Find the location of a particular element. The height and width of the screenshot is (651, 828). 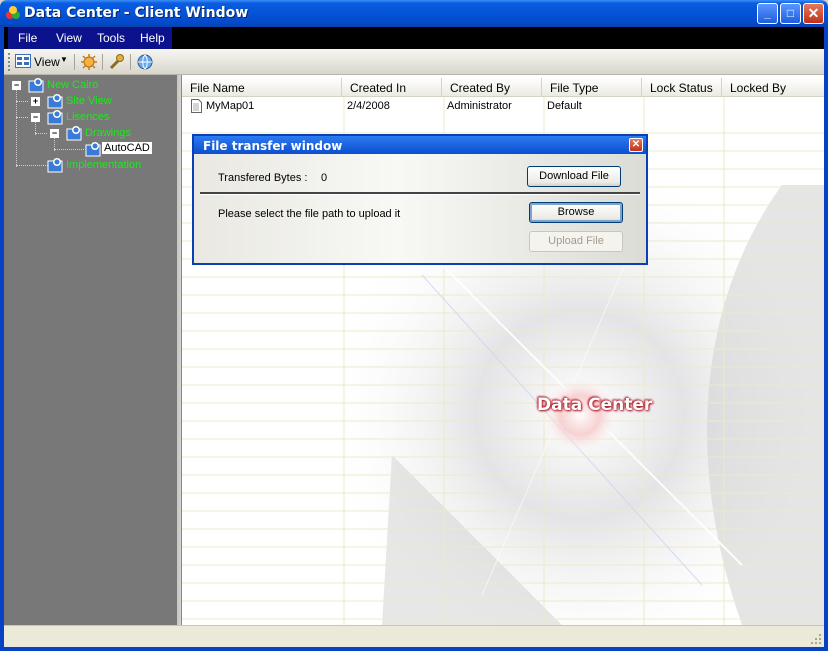

cell-lock-status is located at coordinates (682, 106).